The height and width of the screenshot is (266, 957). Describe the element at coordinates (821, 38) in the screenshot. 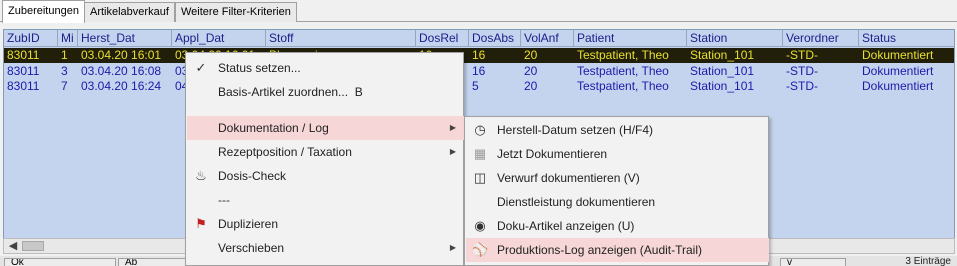

I see `column-header-verordner: Verordner` at that location.